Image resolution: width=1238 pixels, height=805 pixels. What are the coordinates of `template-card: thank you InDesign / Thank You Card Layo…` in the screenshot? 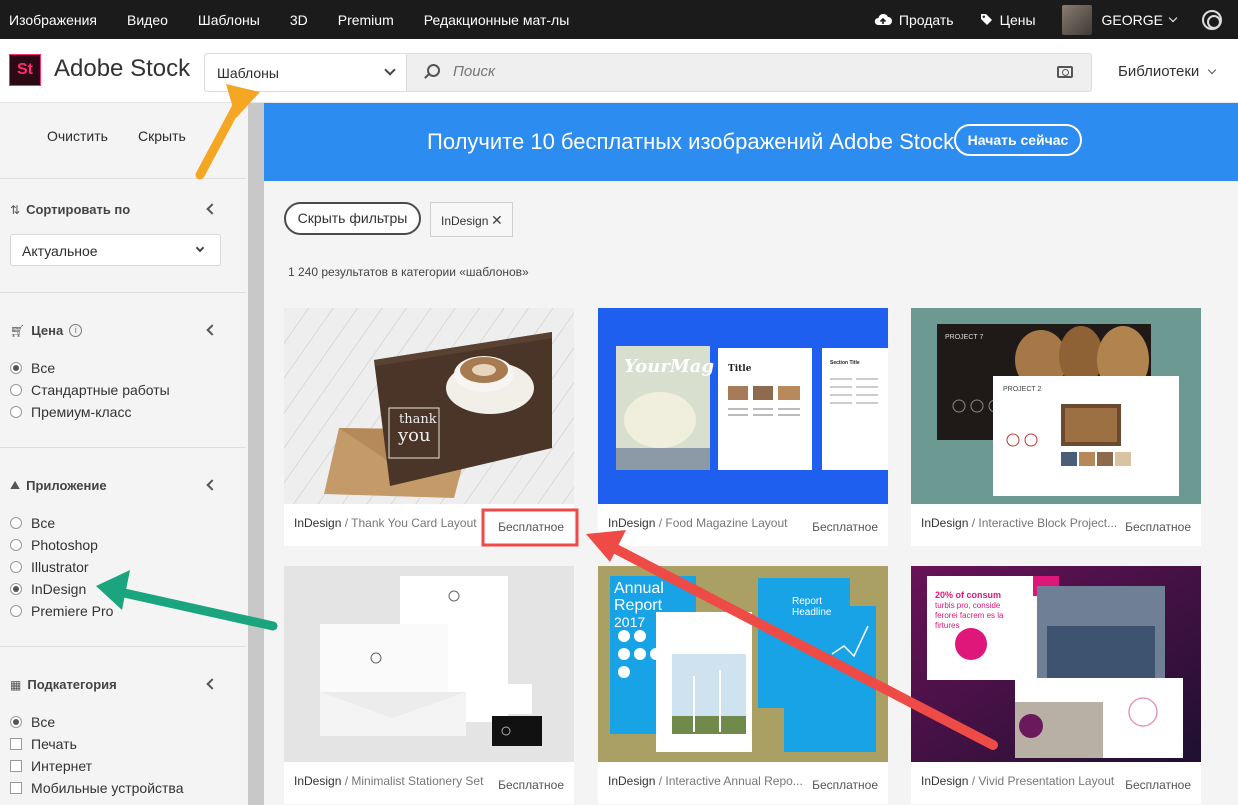 It's located at (429, 427).